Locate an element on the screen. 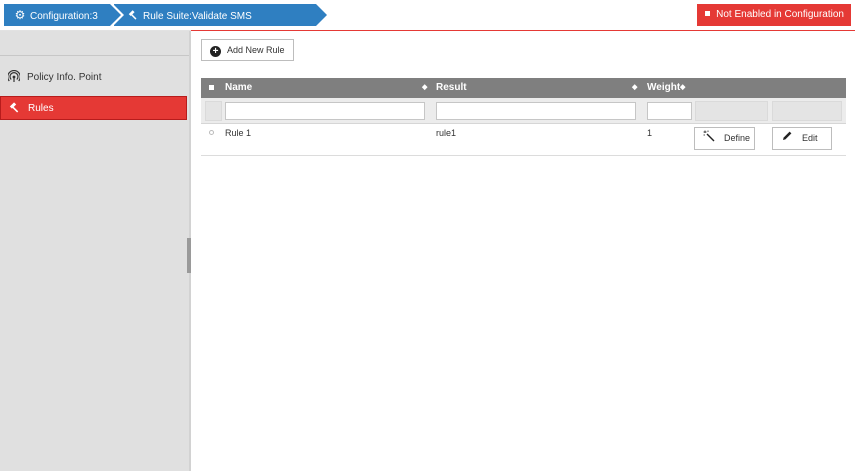 The width and height of the screenshot is (855, 471). signal-icon is located at coordinates (14, 78).